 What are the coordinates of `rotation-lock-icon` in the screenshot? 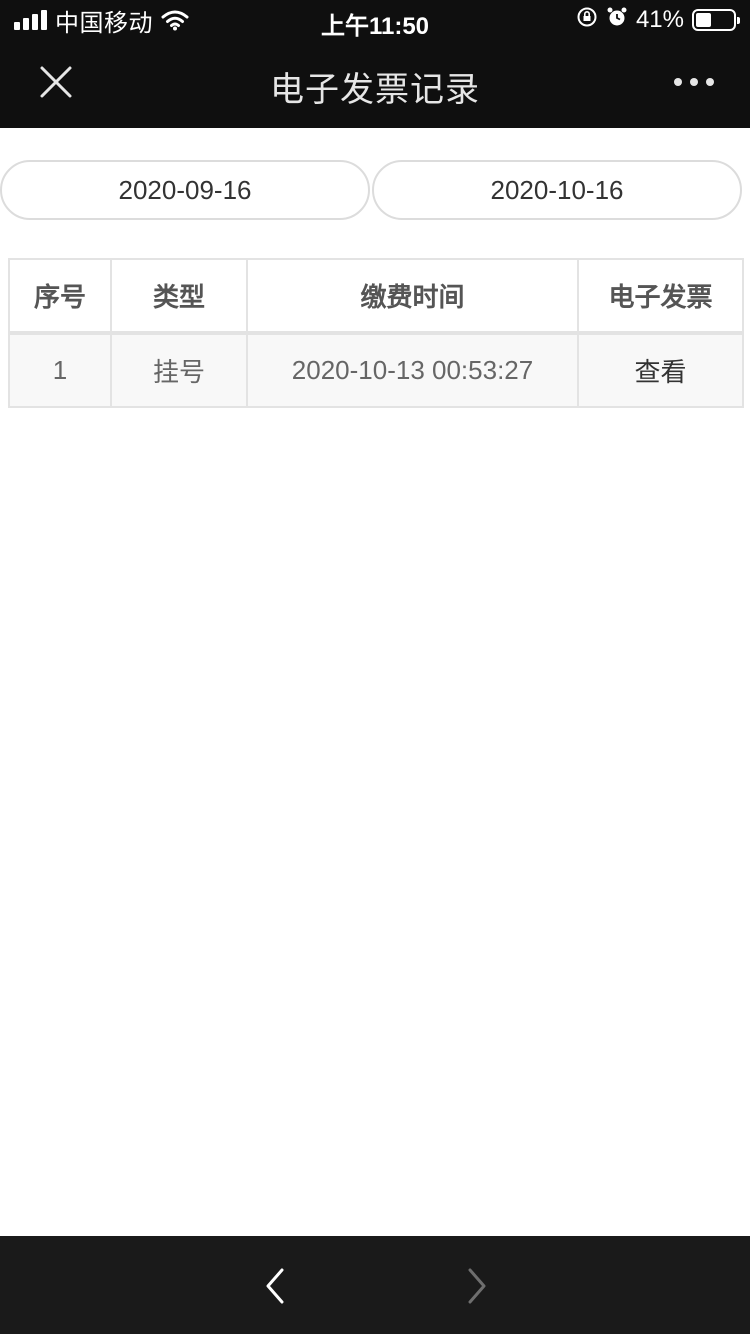 It's located at (587, 20).